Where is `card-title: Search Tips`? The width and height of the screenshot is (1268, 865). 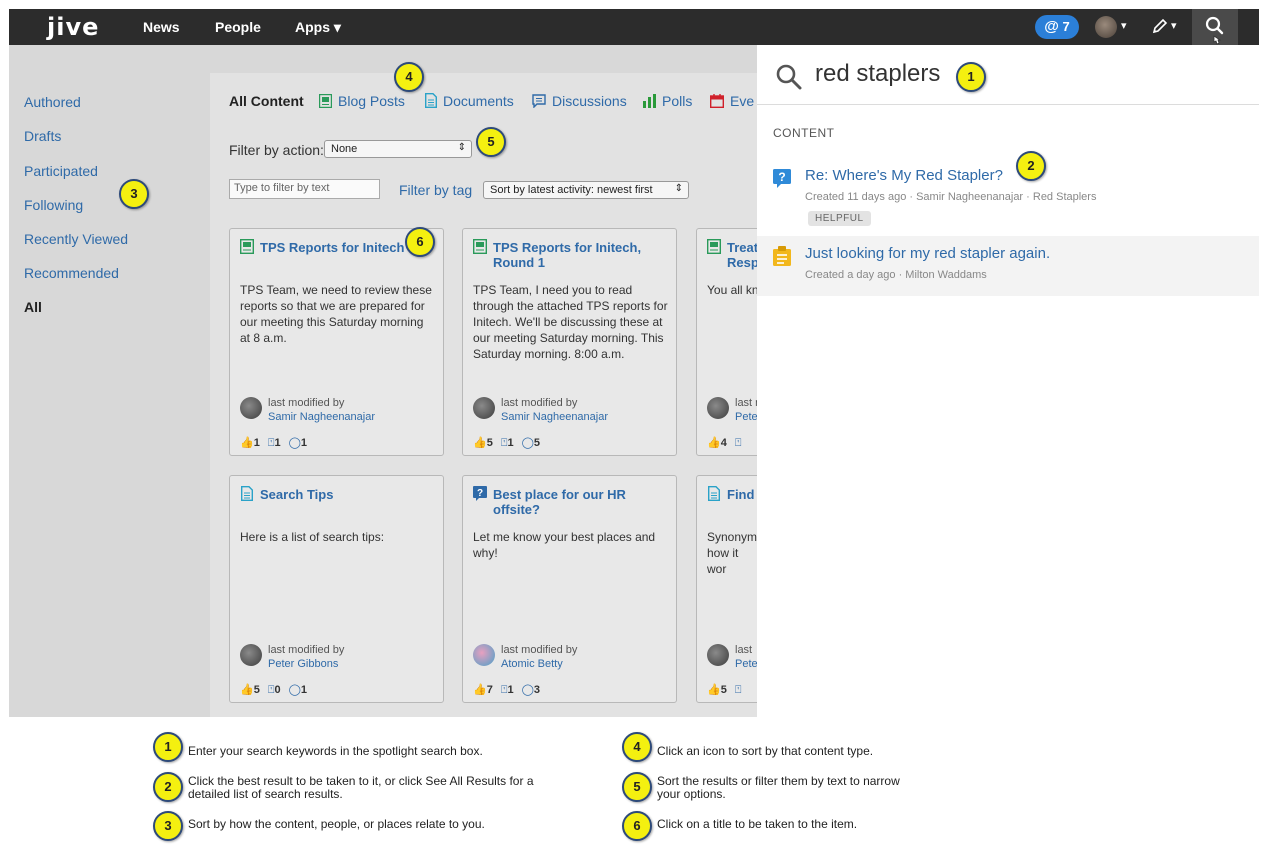 card-title: Search Tips is located at coordinates (347, 494).